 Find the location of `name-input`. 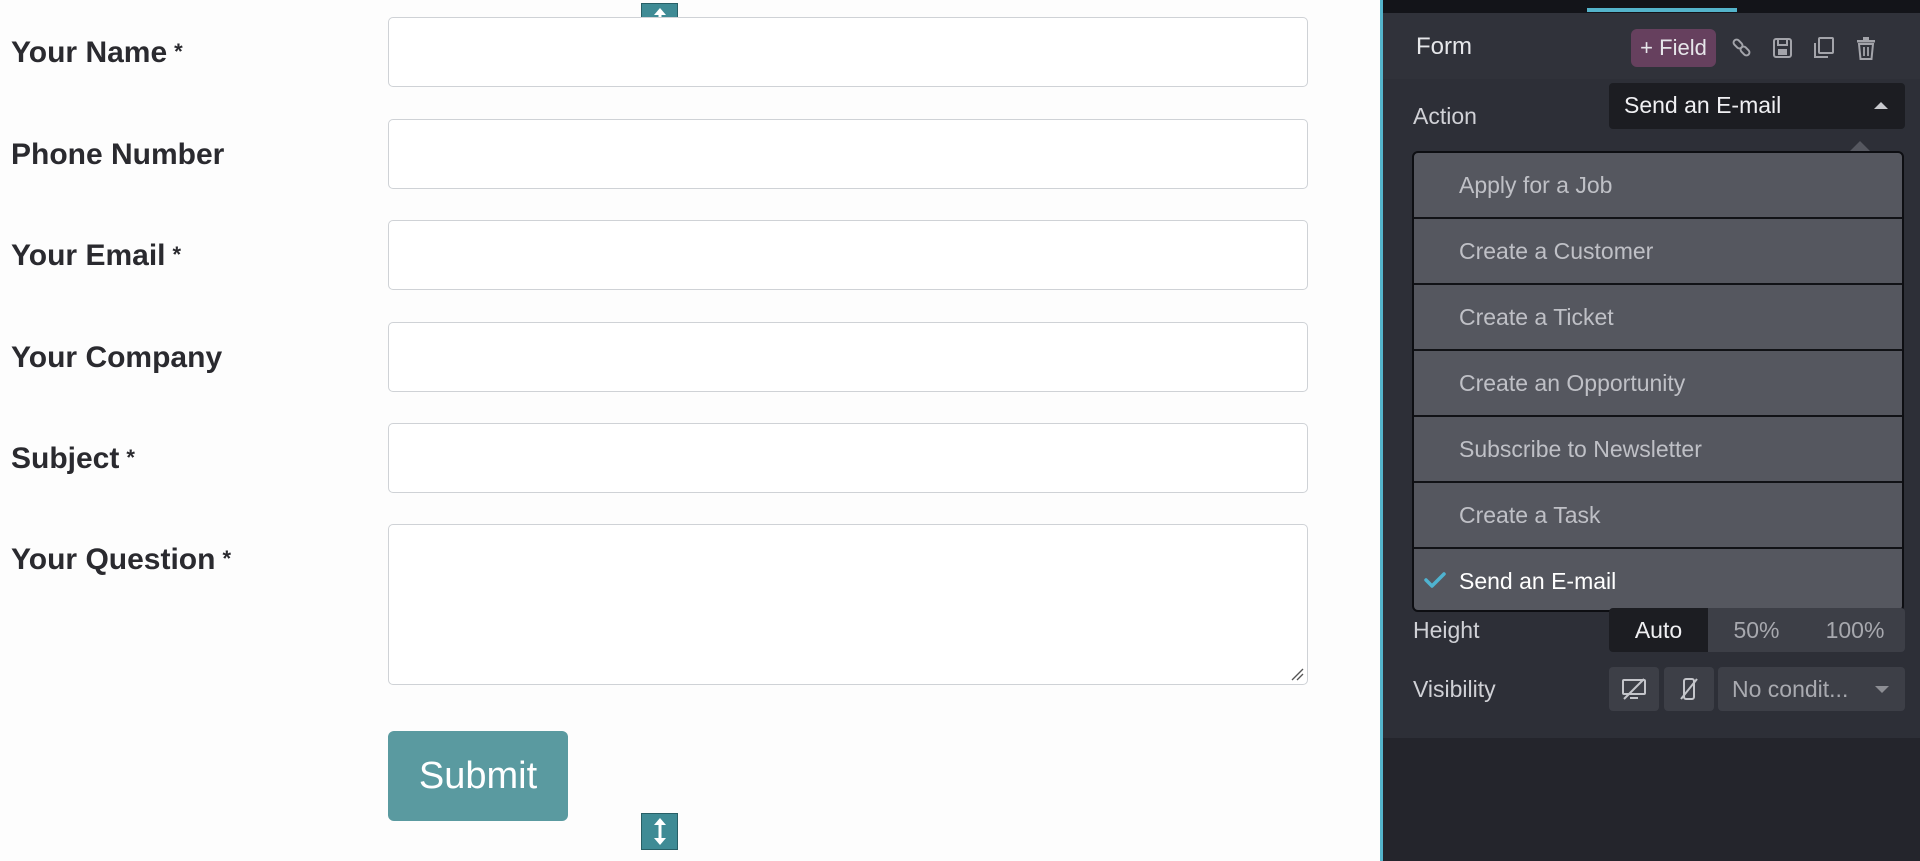

name-input is located at coordinates (848, 52).